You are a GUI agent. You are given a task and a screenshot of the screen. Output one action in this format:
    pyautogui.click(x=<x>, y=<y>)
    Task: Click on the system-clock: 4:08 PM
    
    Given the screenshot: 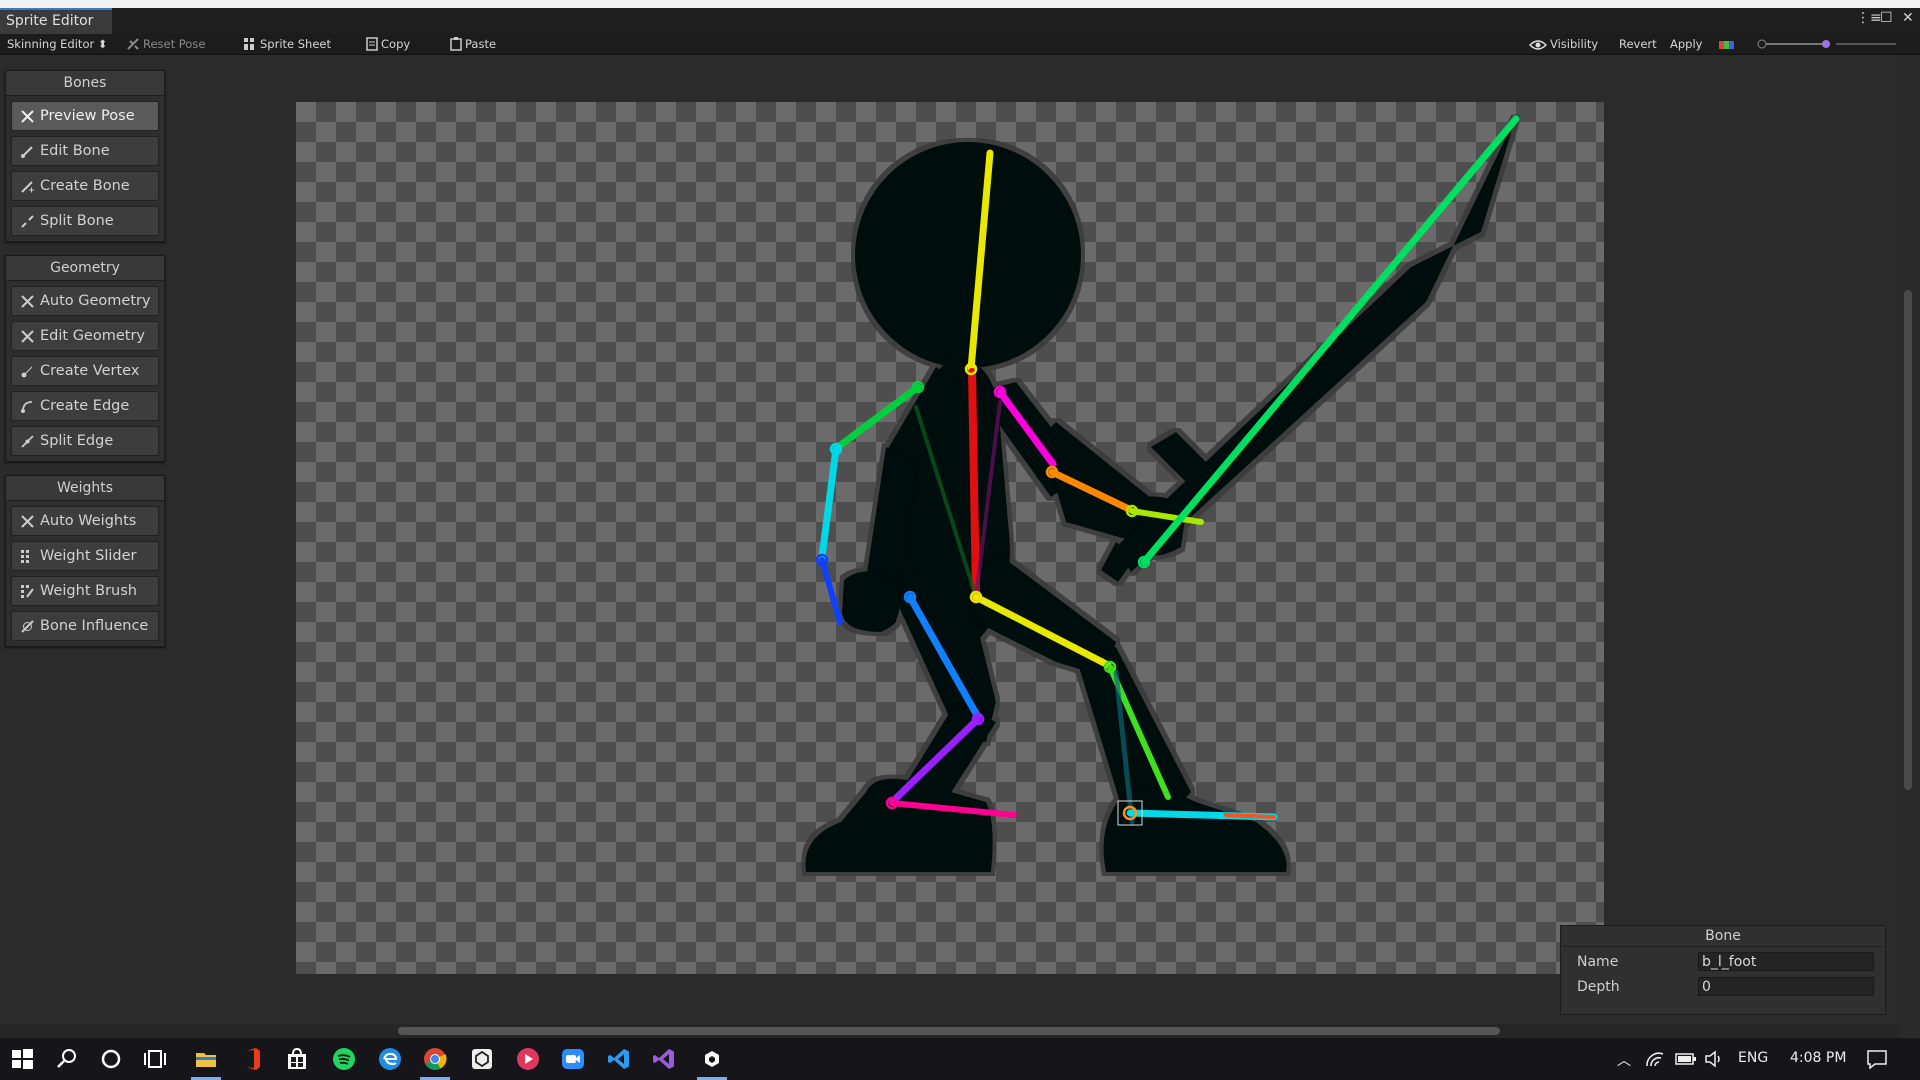 What is the action you would take?
    pyautogui.click(x=1818, y=1058)
    